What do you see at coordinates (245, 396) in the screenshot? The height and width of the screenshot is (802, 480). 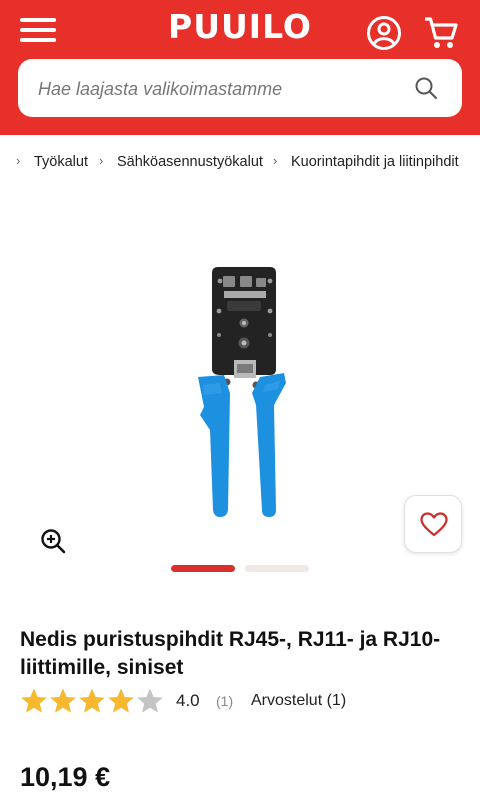 I see `product-image` at bounding box center [245, 396].